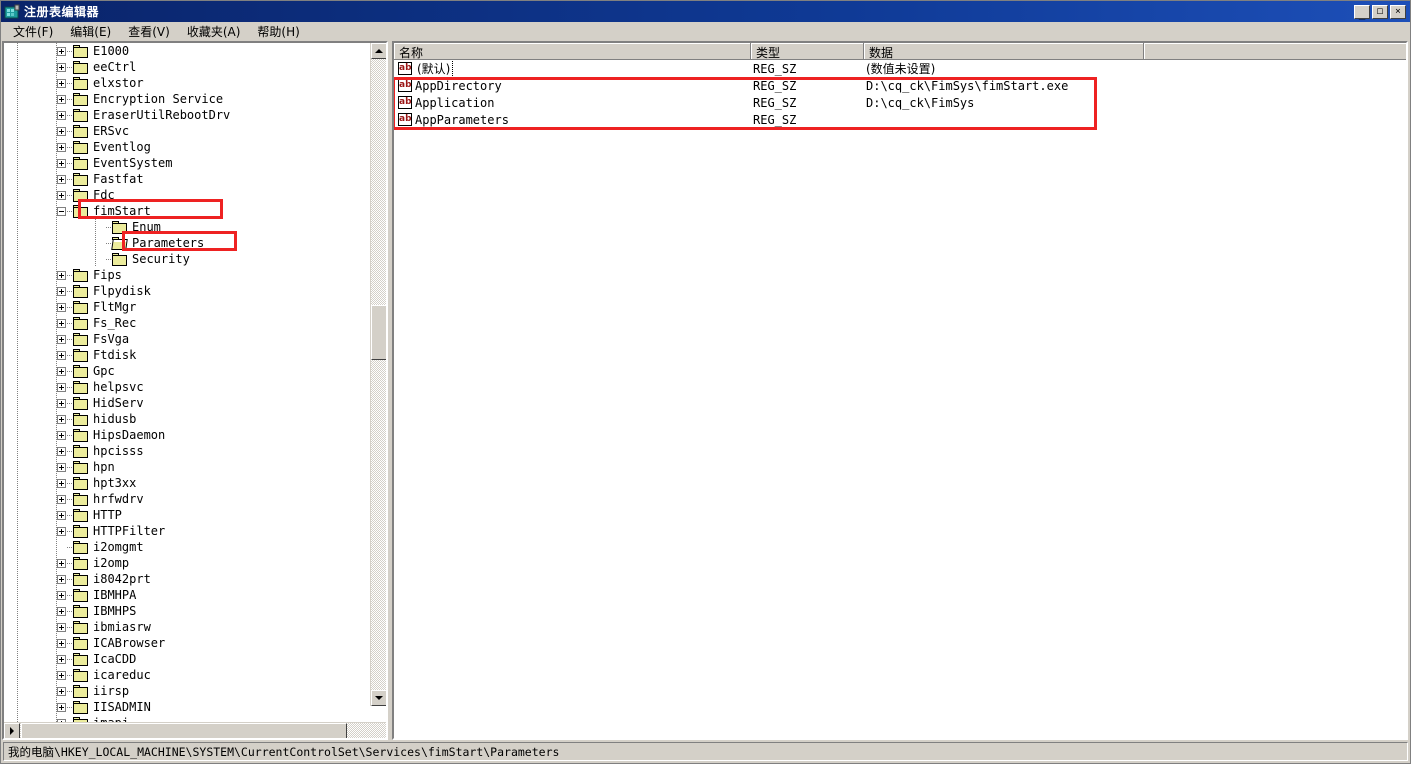 The width and height of the screenshot is (1411, 764). Describe the element at coordinates (378, 332) in the screenshot. I see `tree-scrollbar-thumb` at that location.